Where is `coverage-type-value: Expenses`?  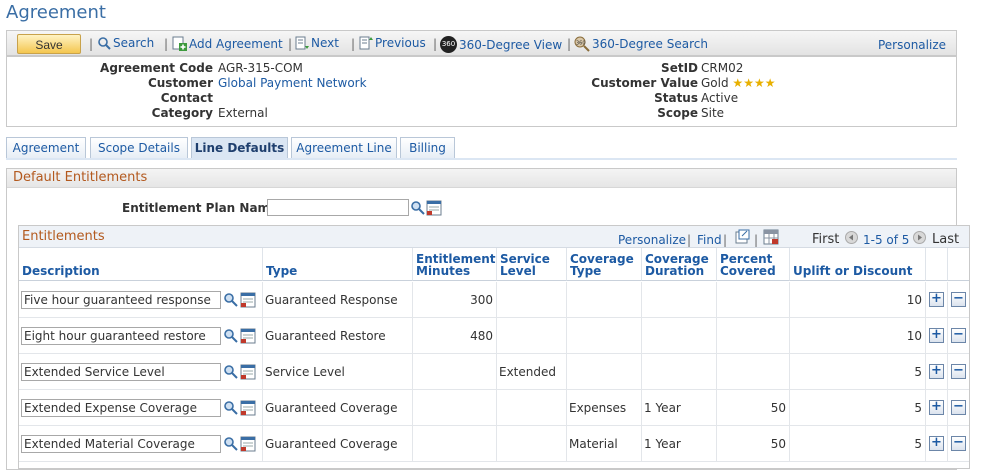
coverage-type-value: Expenses is located at coordinates (598, 408).